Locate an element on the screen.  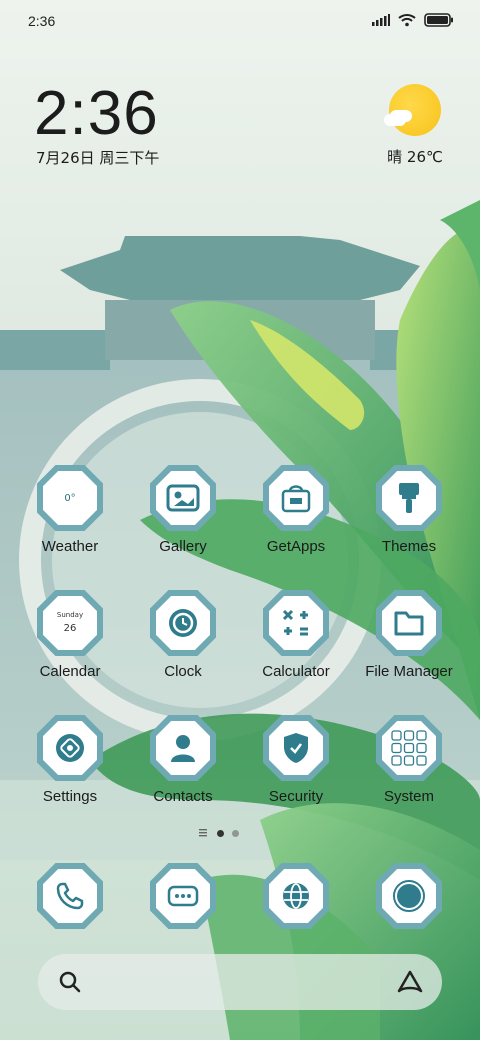
messages-icon is located at coordinates (183, 896).